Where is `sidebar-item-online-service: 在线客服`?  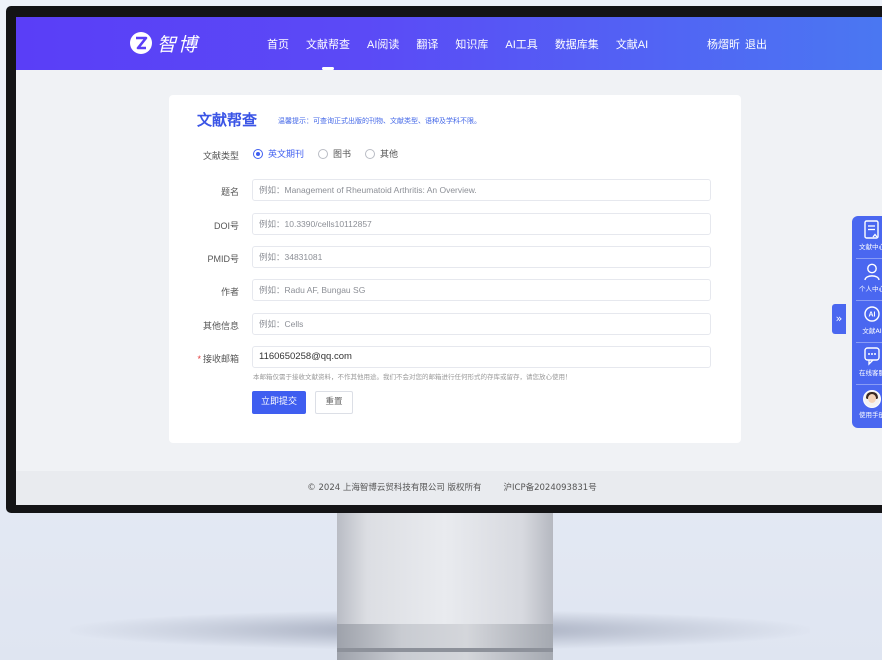 sidebar-item-online-service: 在线客服 is located at coordinates (867, 361).